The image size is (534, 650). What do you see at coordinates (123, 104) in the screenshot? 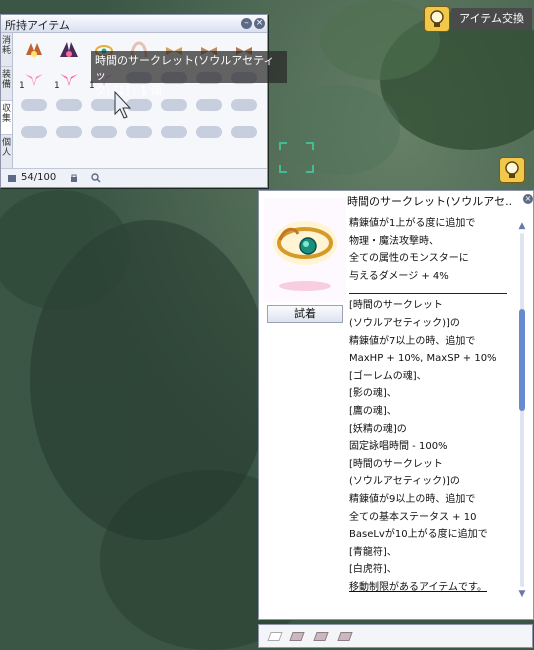
I see `mouse-cursor-icon` at bounding box center [123, 104].